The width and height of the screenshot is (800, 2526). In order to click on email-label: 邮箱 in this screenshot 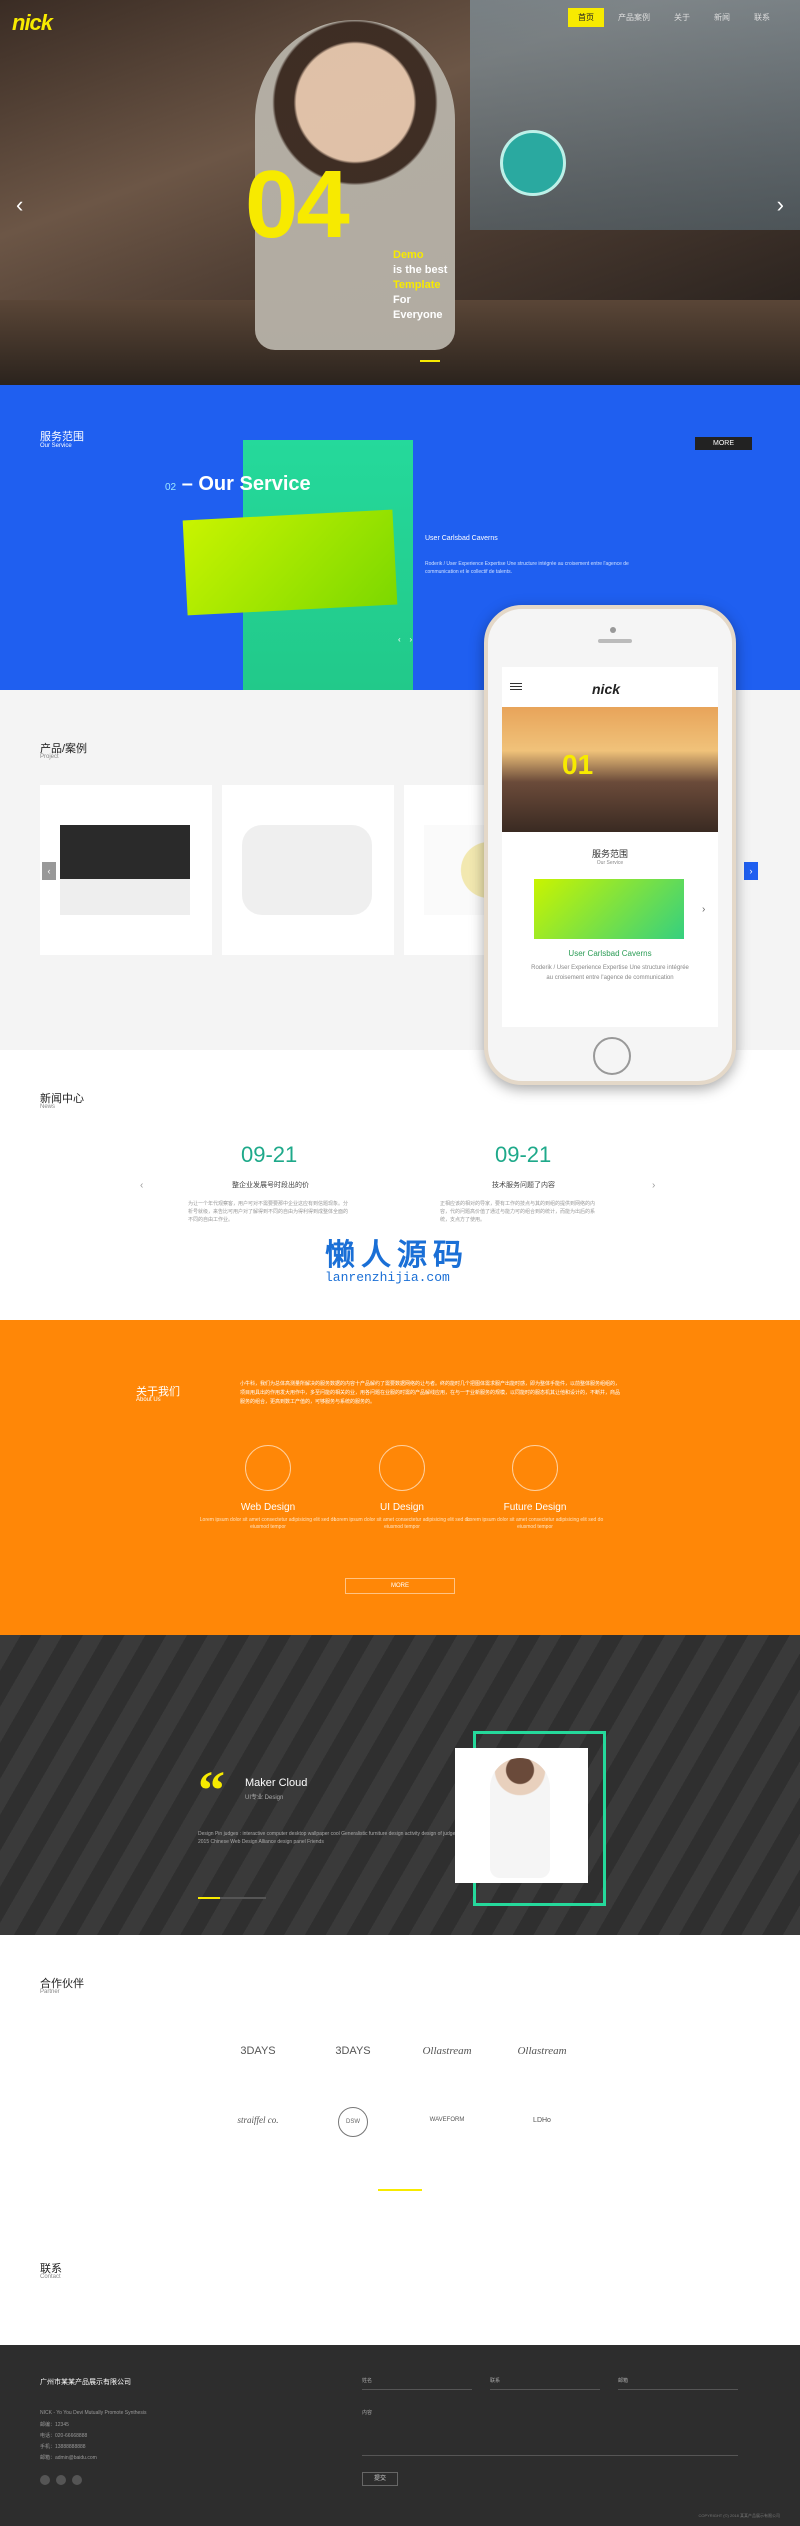, I will do `click(623, 2381)`.